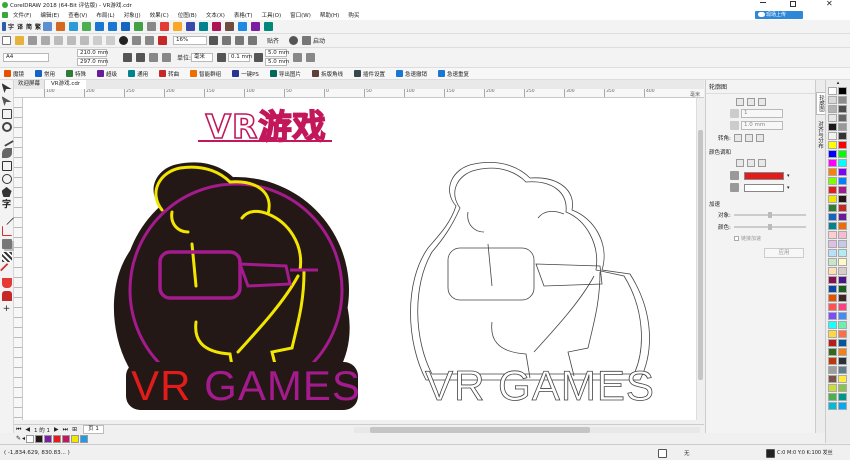  What do you see at coordinates (764, 175) in the screenshot?
I see `outline-color-picker` at bounding box center [764, 175].